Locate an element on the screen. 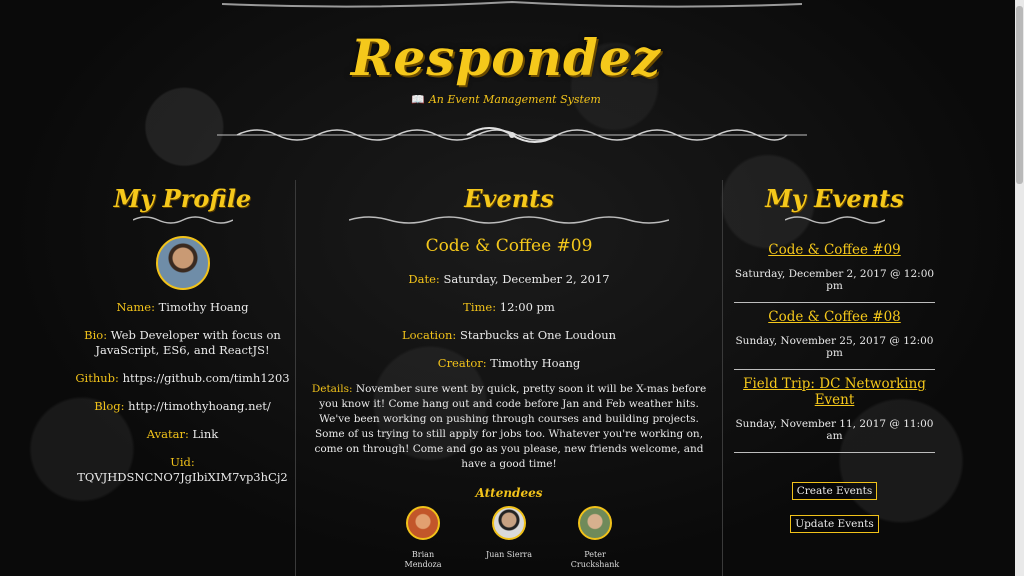 This screenshot has height=576, width=1024. profile-uid: Uid: TQVJHDSNCNO7JgIbiXIM7vp3hCj2 is located at coordinates (182, 469).